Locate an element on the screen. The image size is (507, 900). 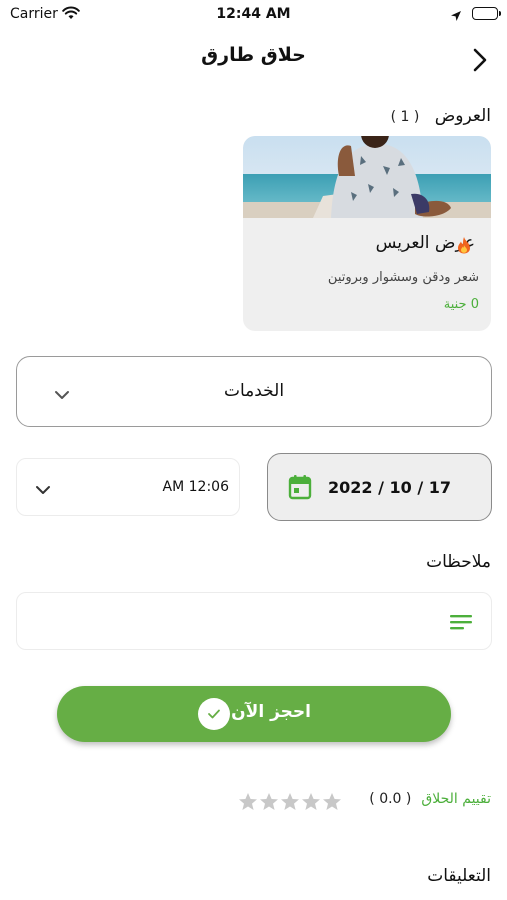
time-value: 12:06 AM is located at coordinates (195, 487).